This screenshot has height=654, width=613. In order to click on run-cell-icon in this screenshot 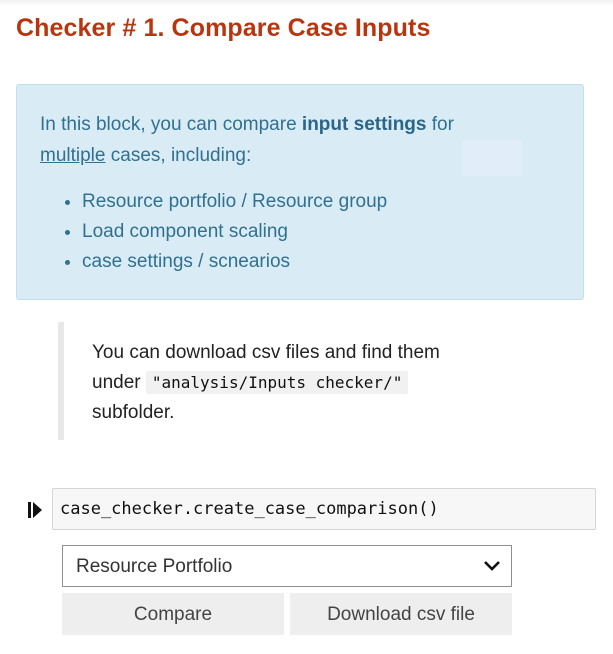, I will do `click(35, 510)`.